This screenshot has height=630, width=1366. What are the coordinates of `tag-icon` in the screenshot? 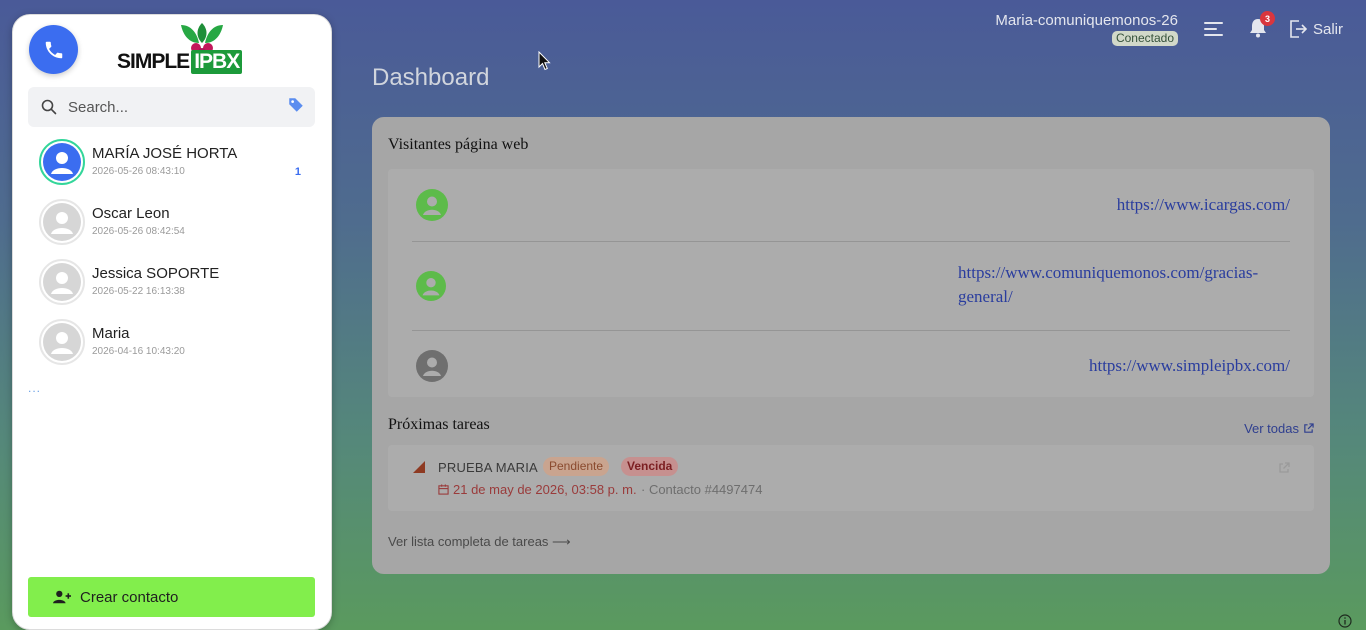 It's located at (296, 105).